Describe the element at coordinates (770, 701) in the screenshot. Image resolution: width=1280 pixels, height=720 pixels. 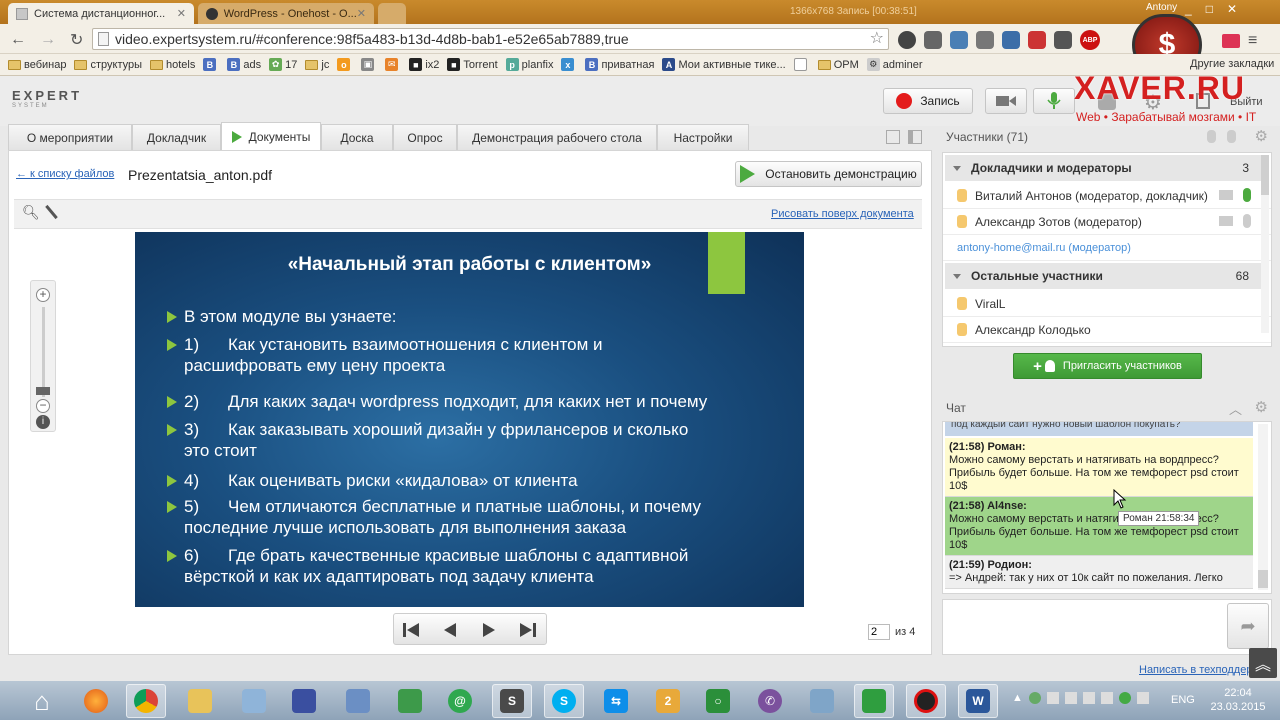
I see `taskbar-viber: ✆` at that location.